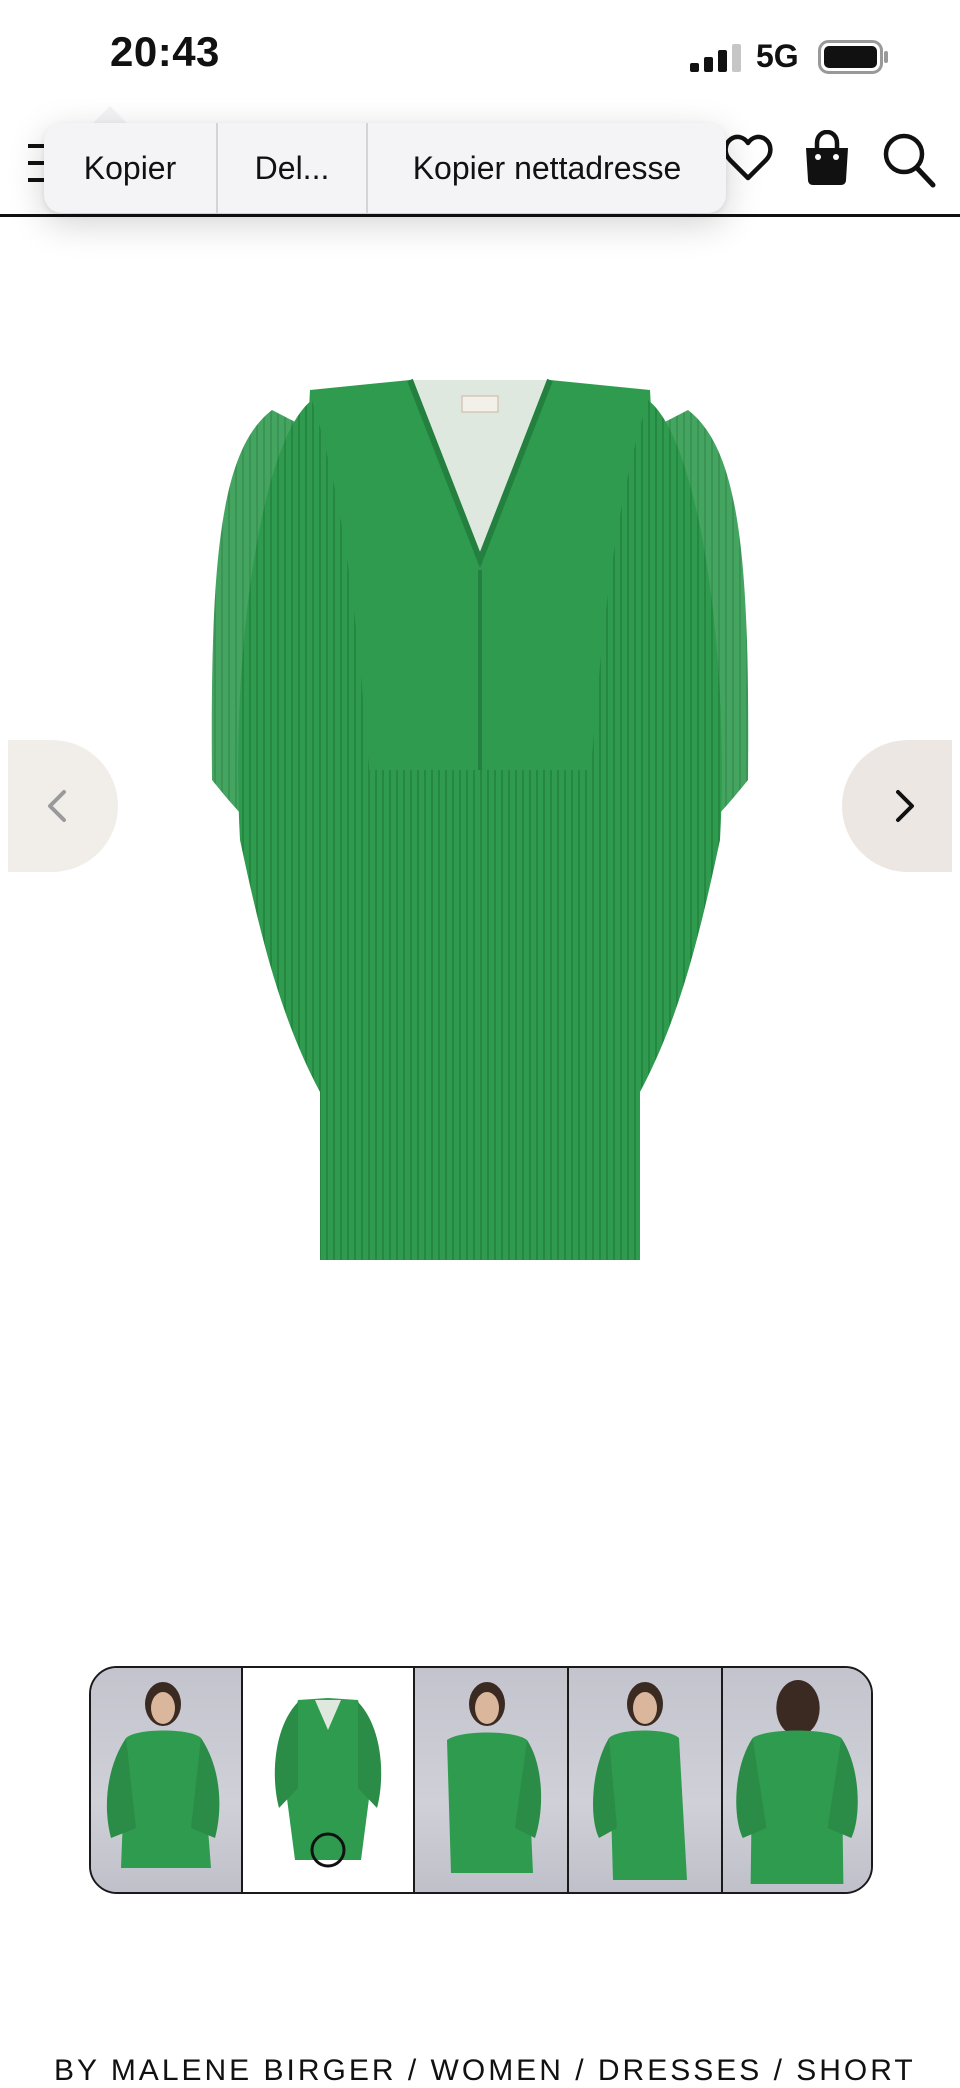  What do you see at coordinates (165, 51) in the screenshot?
I see `status-time: 20:43` at bounding box center [165, 51].